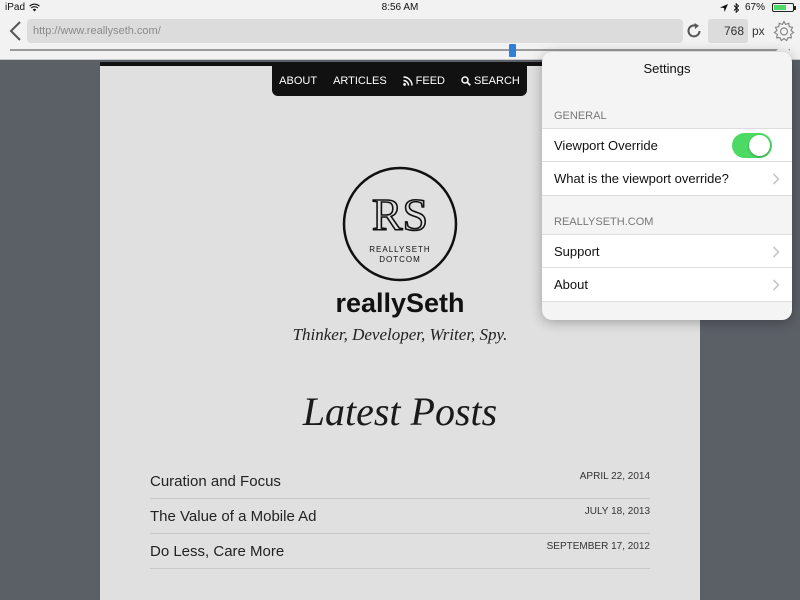 This screenshot has width=800, height=600. What do you see at coordinates (723, 7) in the screenshot?
I see `location-arrow-icon` at bounding box center [723, 7].